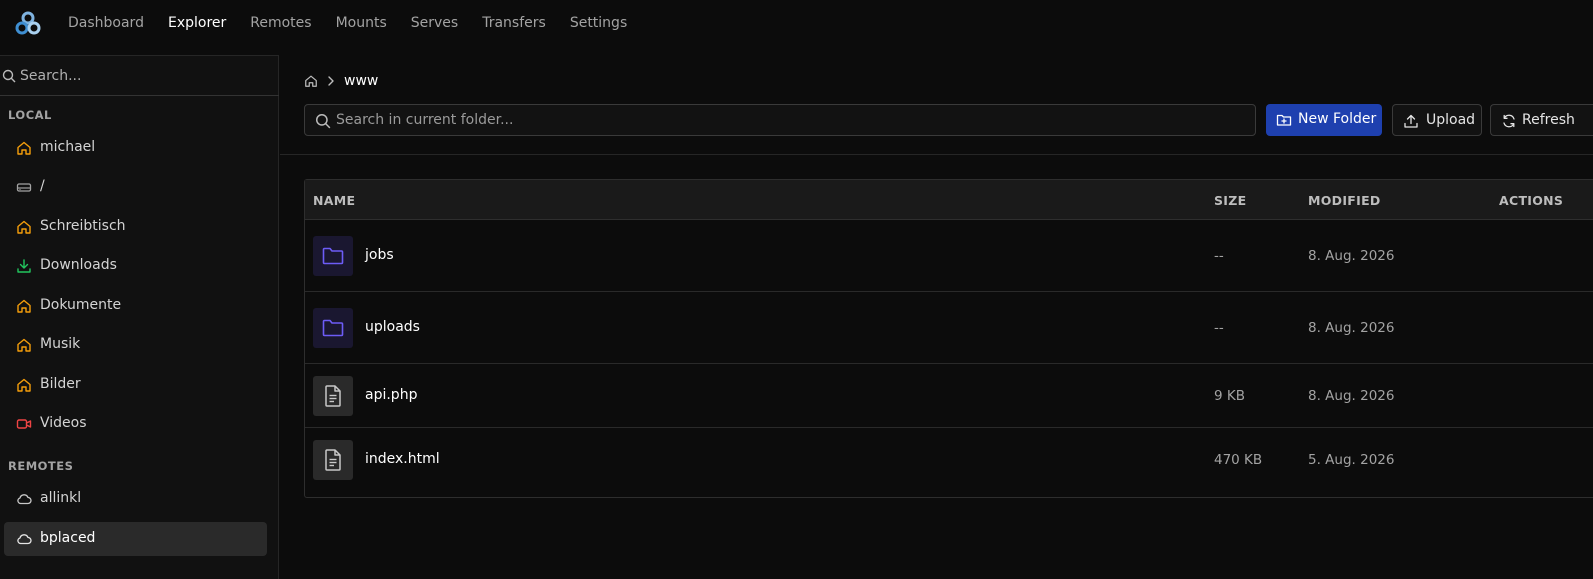 This screenshot has width=1593, height=579. I want to click on sidebar-item-bilder: Bilder, so click(135, 385).